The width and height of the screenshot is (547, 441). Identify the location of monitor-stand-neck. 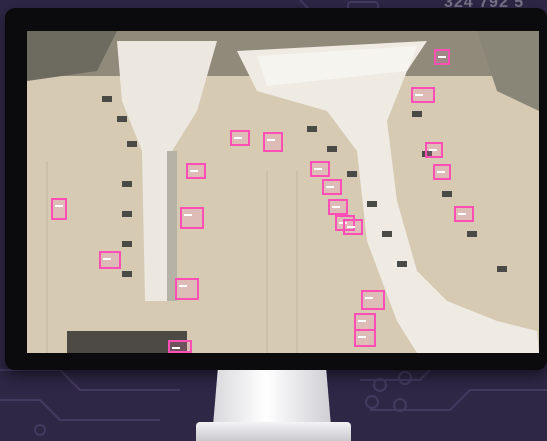
(272, 398).